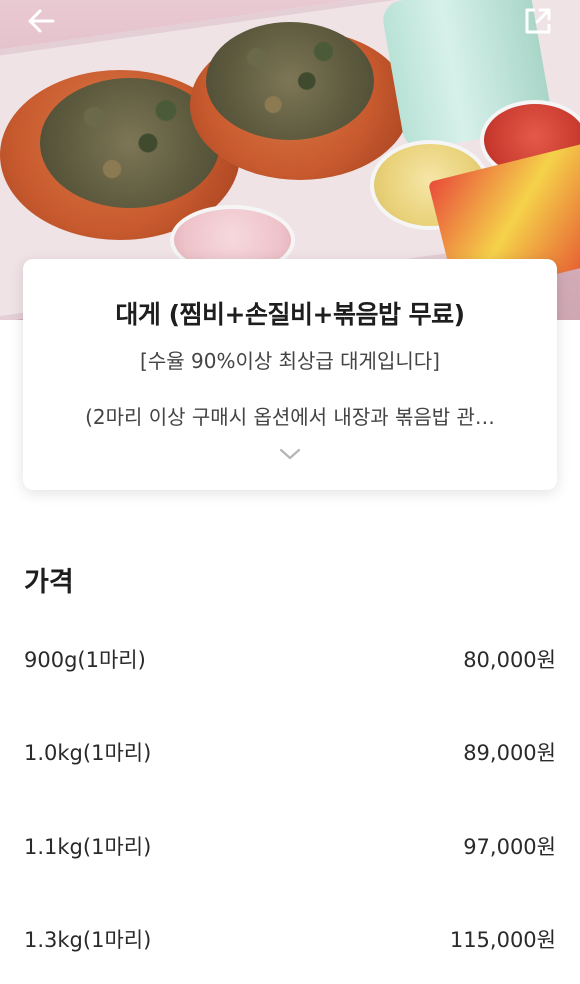 Image resolution: width=580 pixels, height=984 pixels. I want to click on back-button, so click(41, 21).